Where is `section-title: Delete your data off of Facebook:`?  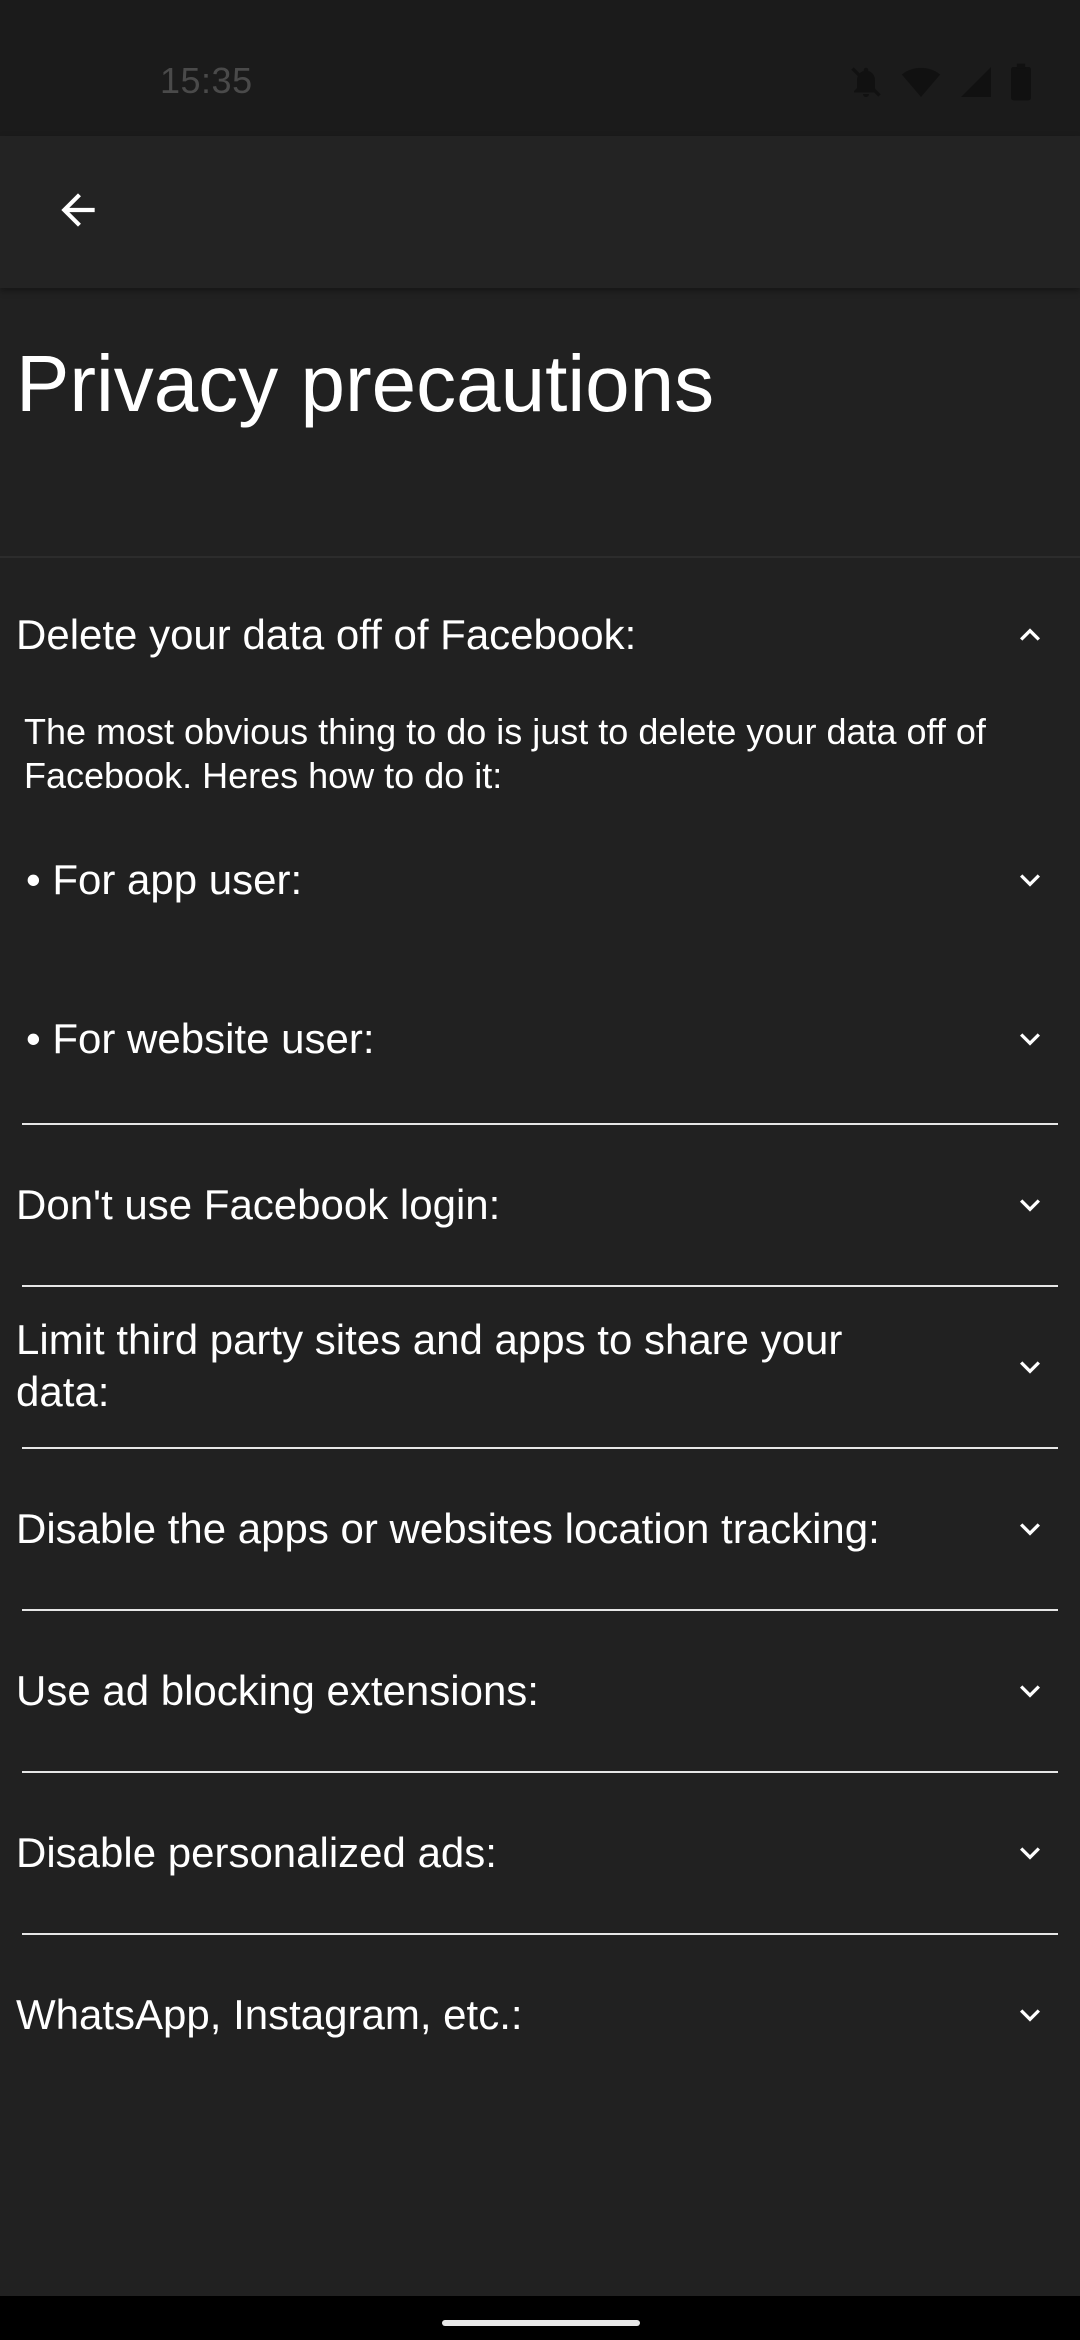 section-title: Delete your data off of Facebook: is located at coordinates (326, 634).